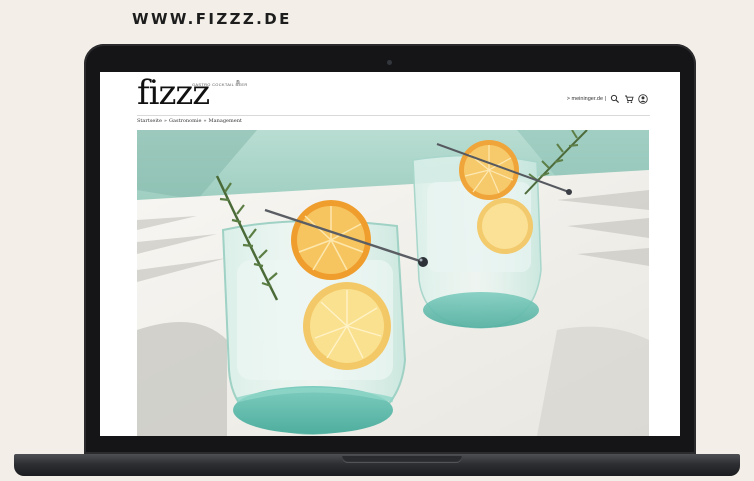  Describe the element at coordinates (643, 99) in the screenshot. I see `user-icon` at that location.